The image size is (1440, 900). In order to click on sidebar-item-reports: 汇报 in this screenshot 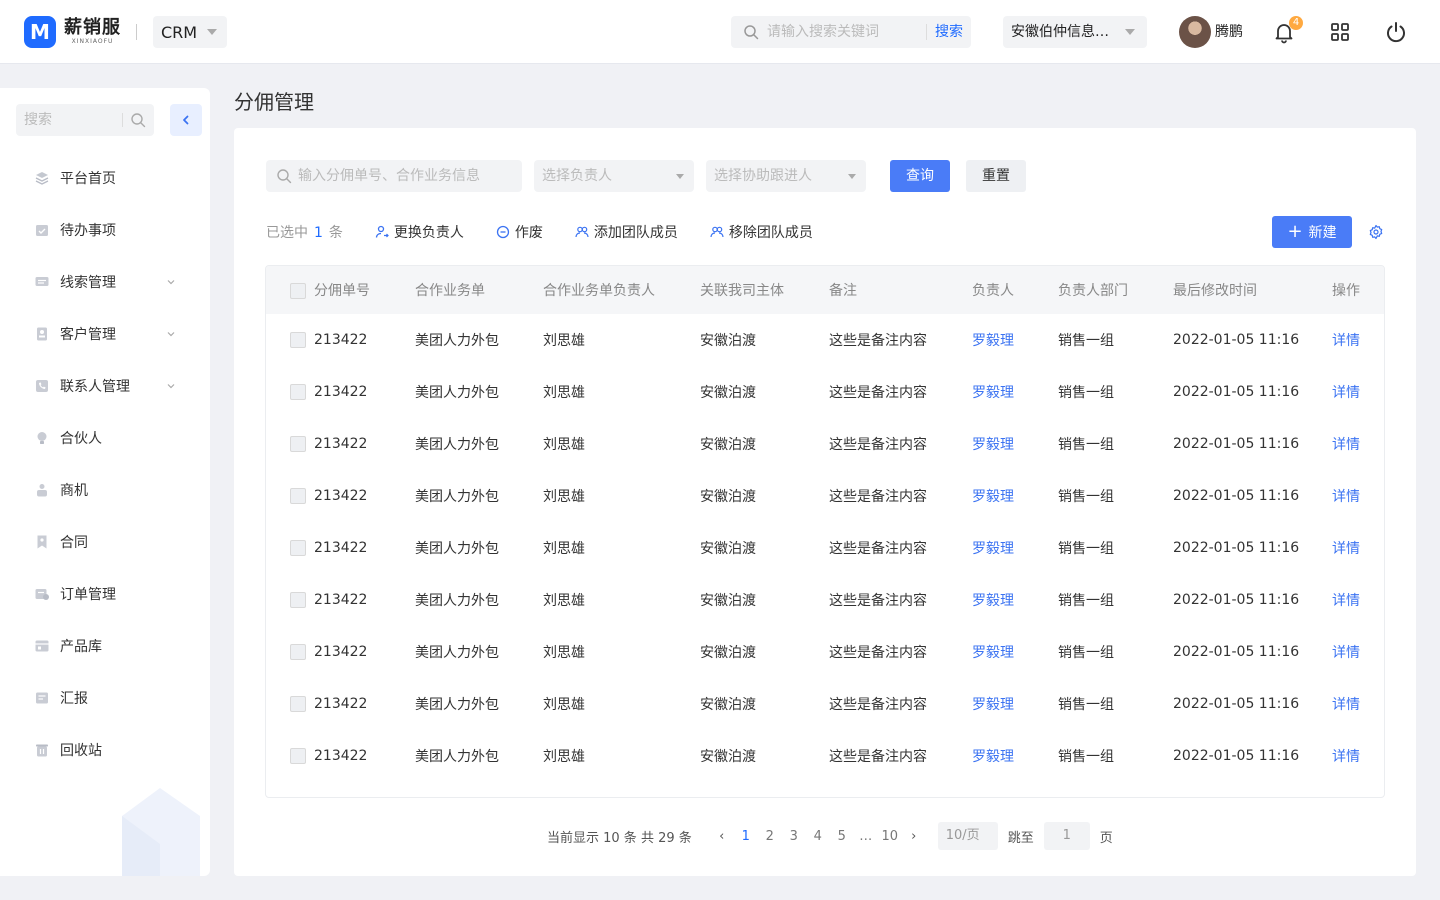, I will do `click(105, 698)`.